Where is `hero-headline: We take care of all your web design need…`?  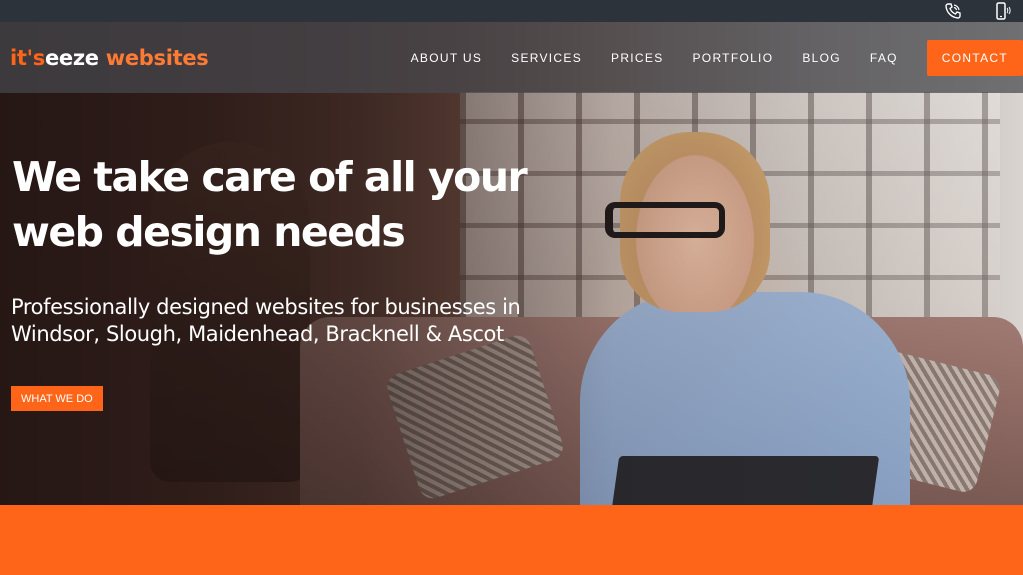 hero-headline: We take care of all your web design need… is located at coordinates (312, 205).